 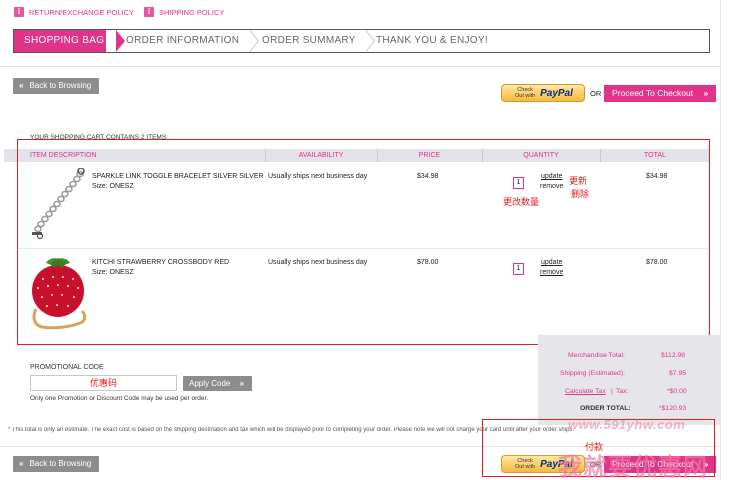 I want to click on watermark-url: www.591yhw.com, so click(x=627, y=424).